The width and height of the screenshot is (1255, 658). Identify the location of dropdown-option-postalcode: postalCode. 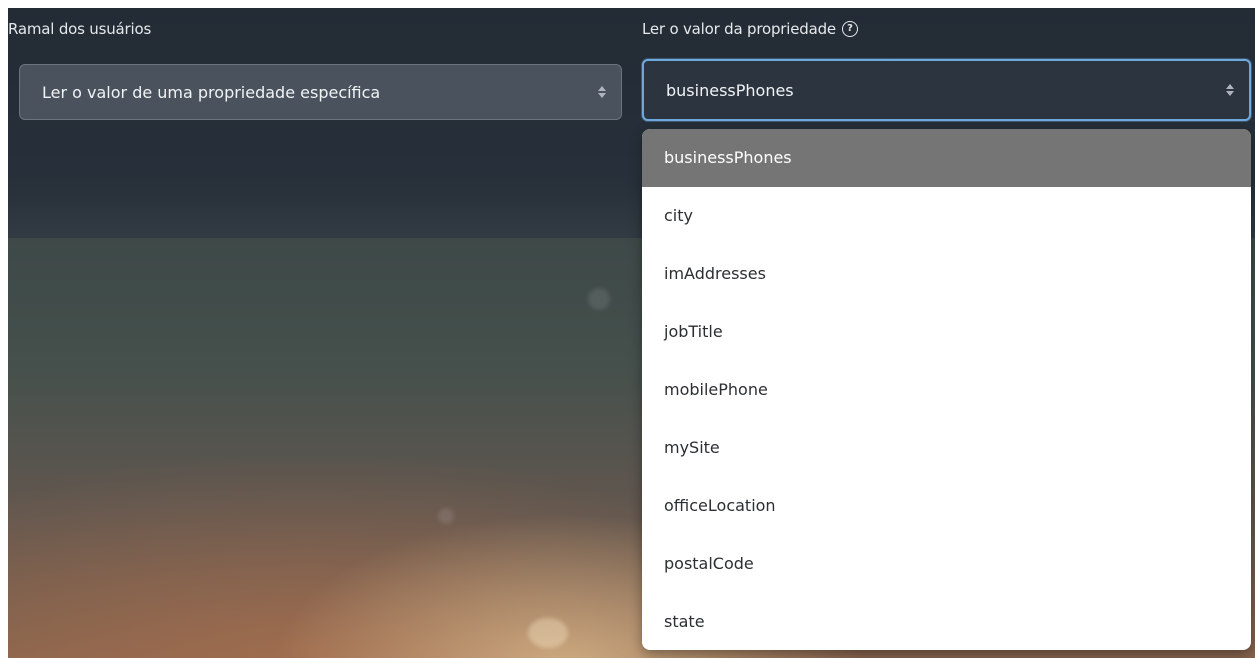
(946, 564).